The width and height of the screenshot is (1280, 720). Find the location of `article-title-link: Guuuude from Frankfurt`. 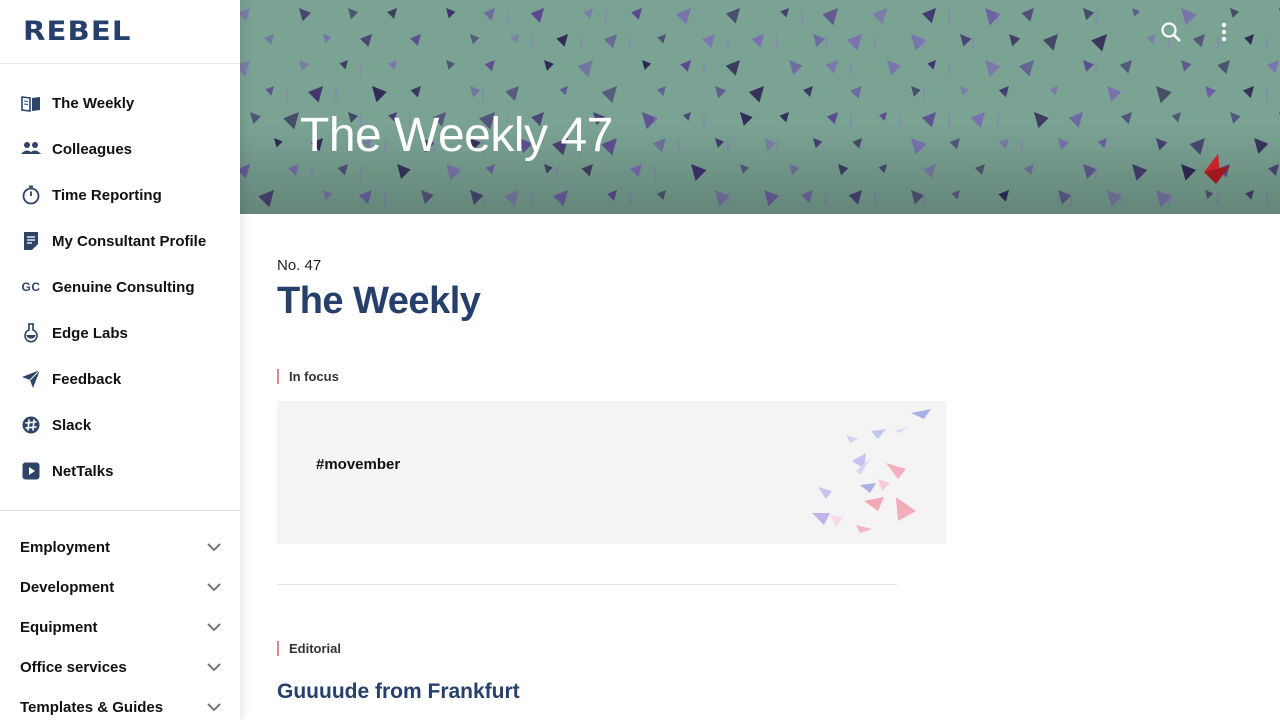

article-title-link: Guuuude from Frankfurt is located at coordinates (398, 692).